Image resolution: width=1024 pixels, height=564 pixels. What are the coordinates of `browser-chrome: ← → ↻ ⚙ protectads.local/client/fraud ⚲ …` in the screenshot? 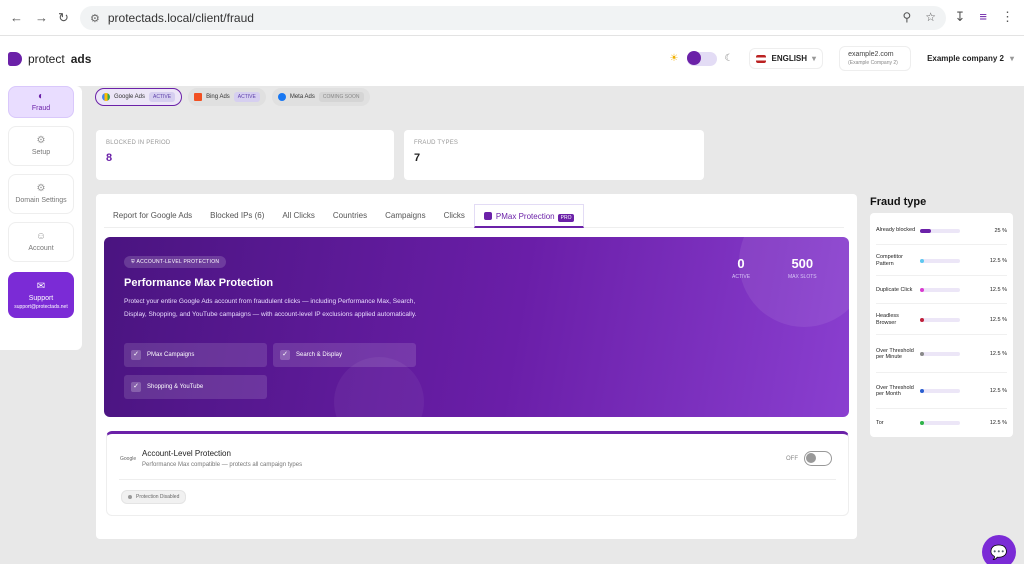 It's located at (512, 18).